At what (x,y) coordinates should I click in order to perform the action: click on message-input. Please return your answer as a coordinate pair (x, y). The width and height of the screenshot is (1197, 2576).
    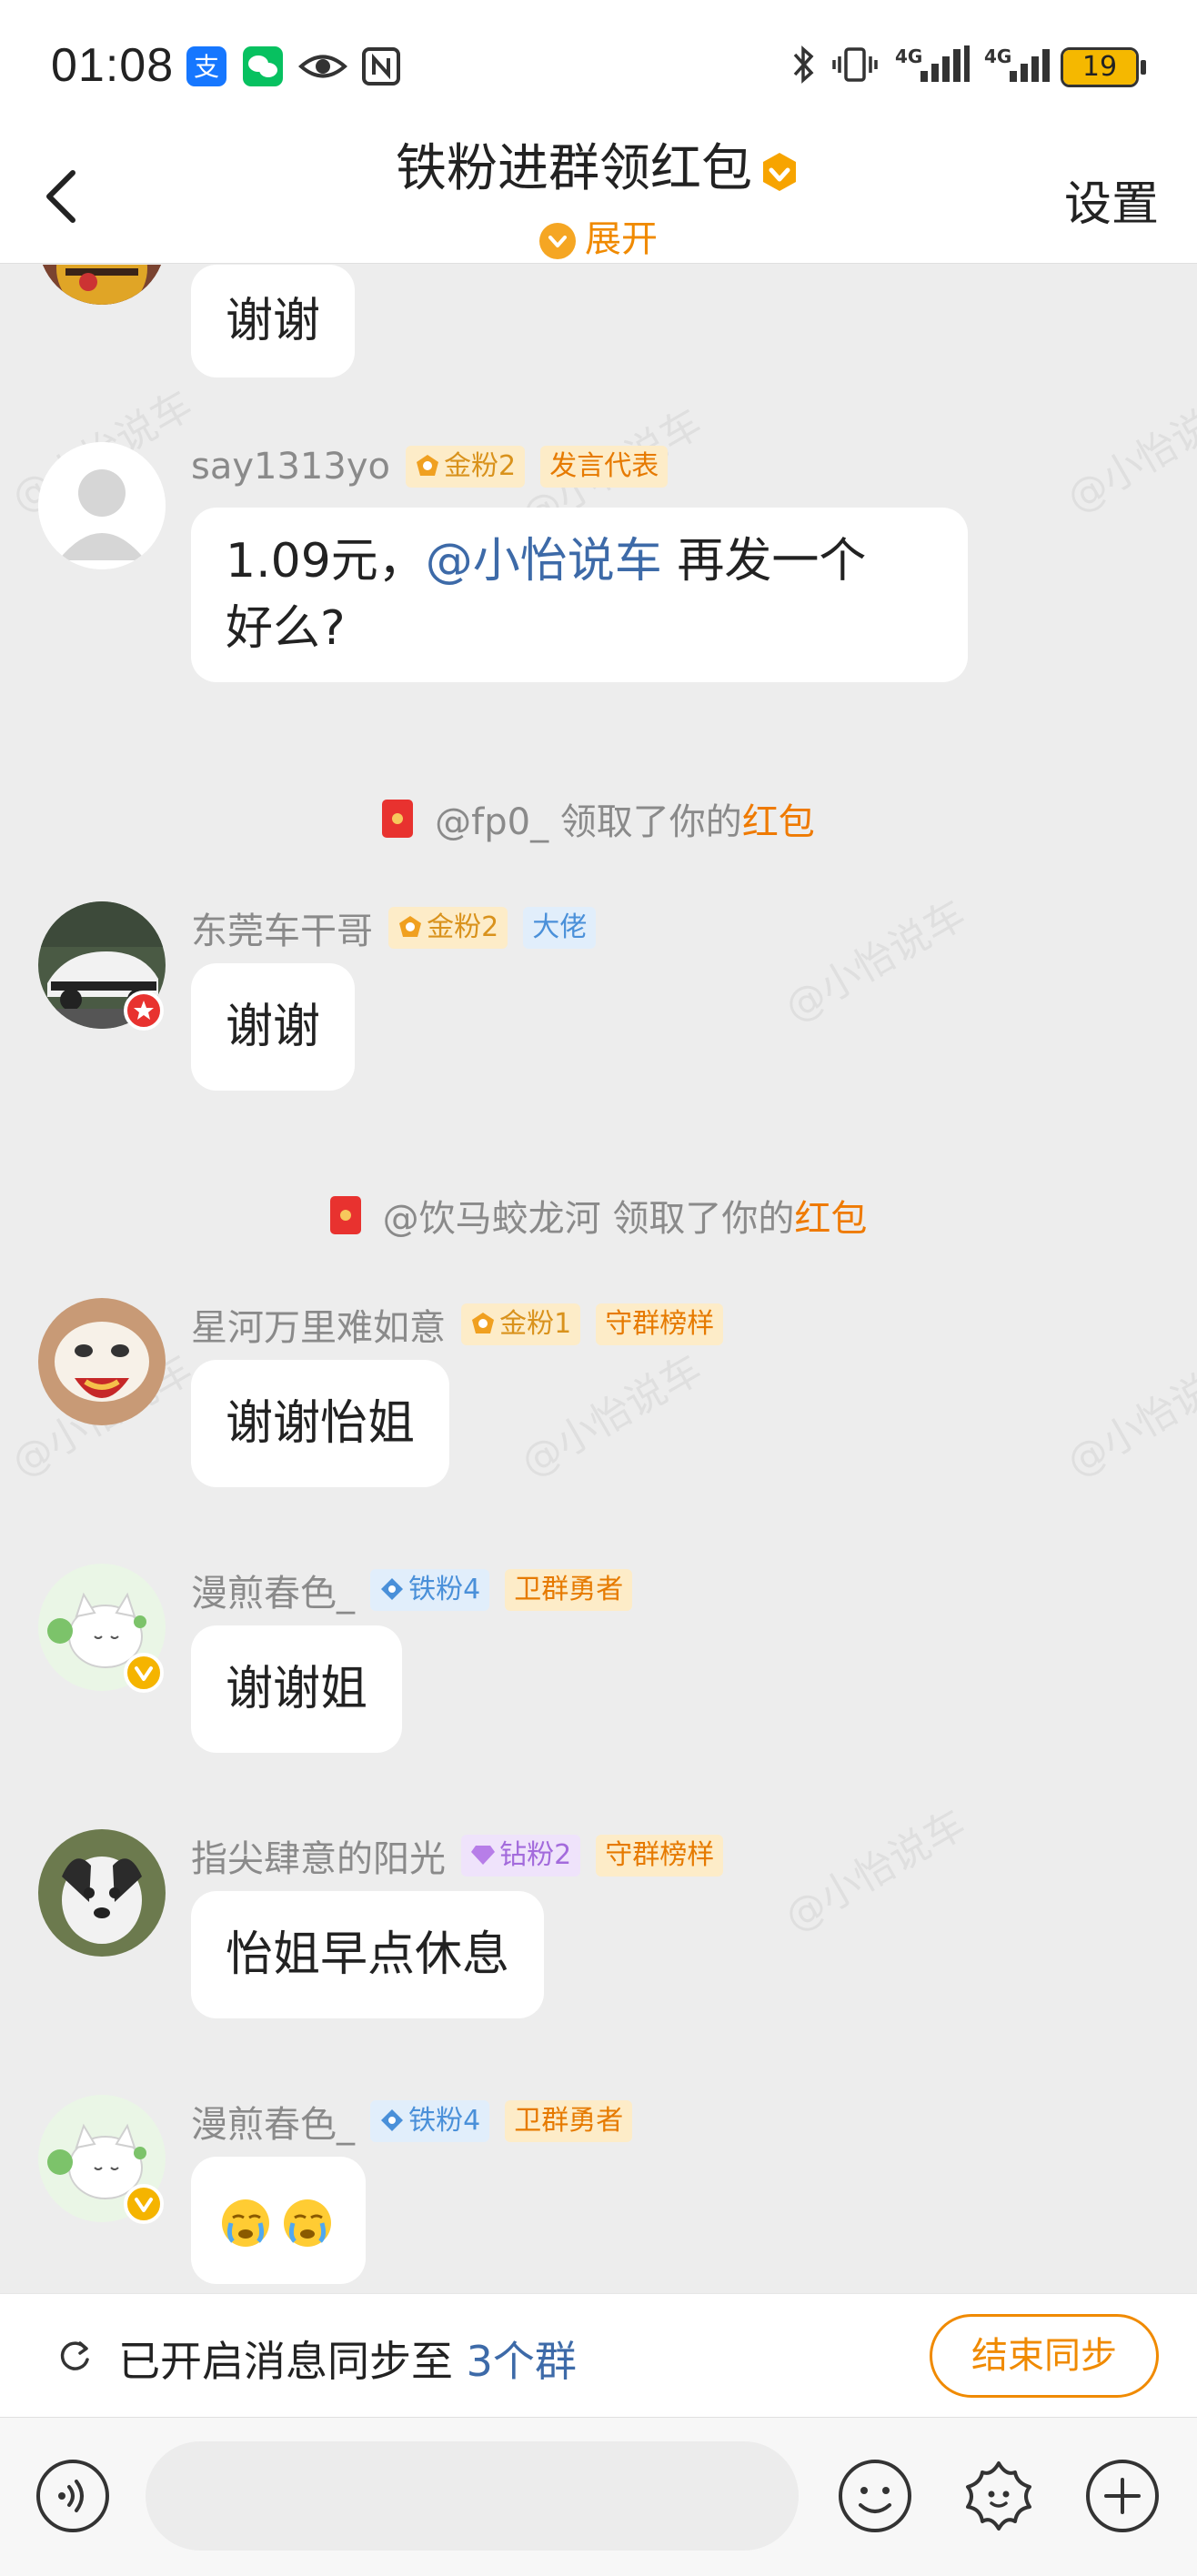
    Looking at the image, I should click on (472, 2496).